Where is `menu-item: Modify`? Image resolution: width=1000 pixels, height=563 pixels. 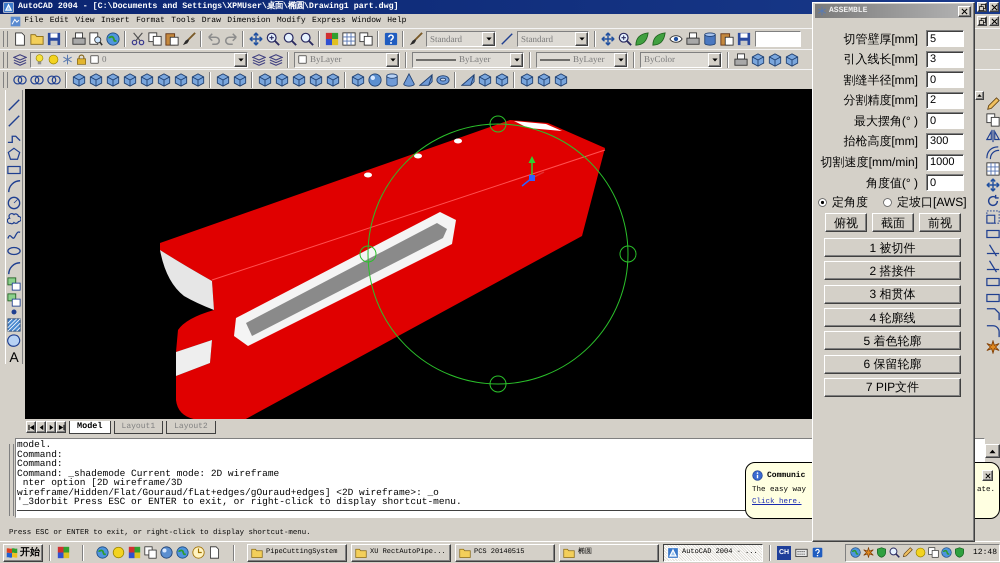
menu-item: Modify is located at coordinates (291, 21).